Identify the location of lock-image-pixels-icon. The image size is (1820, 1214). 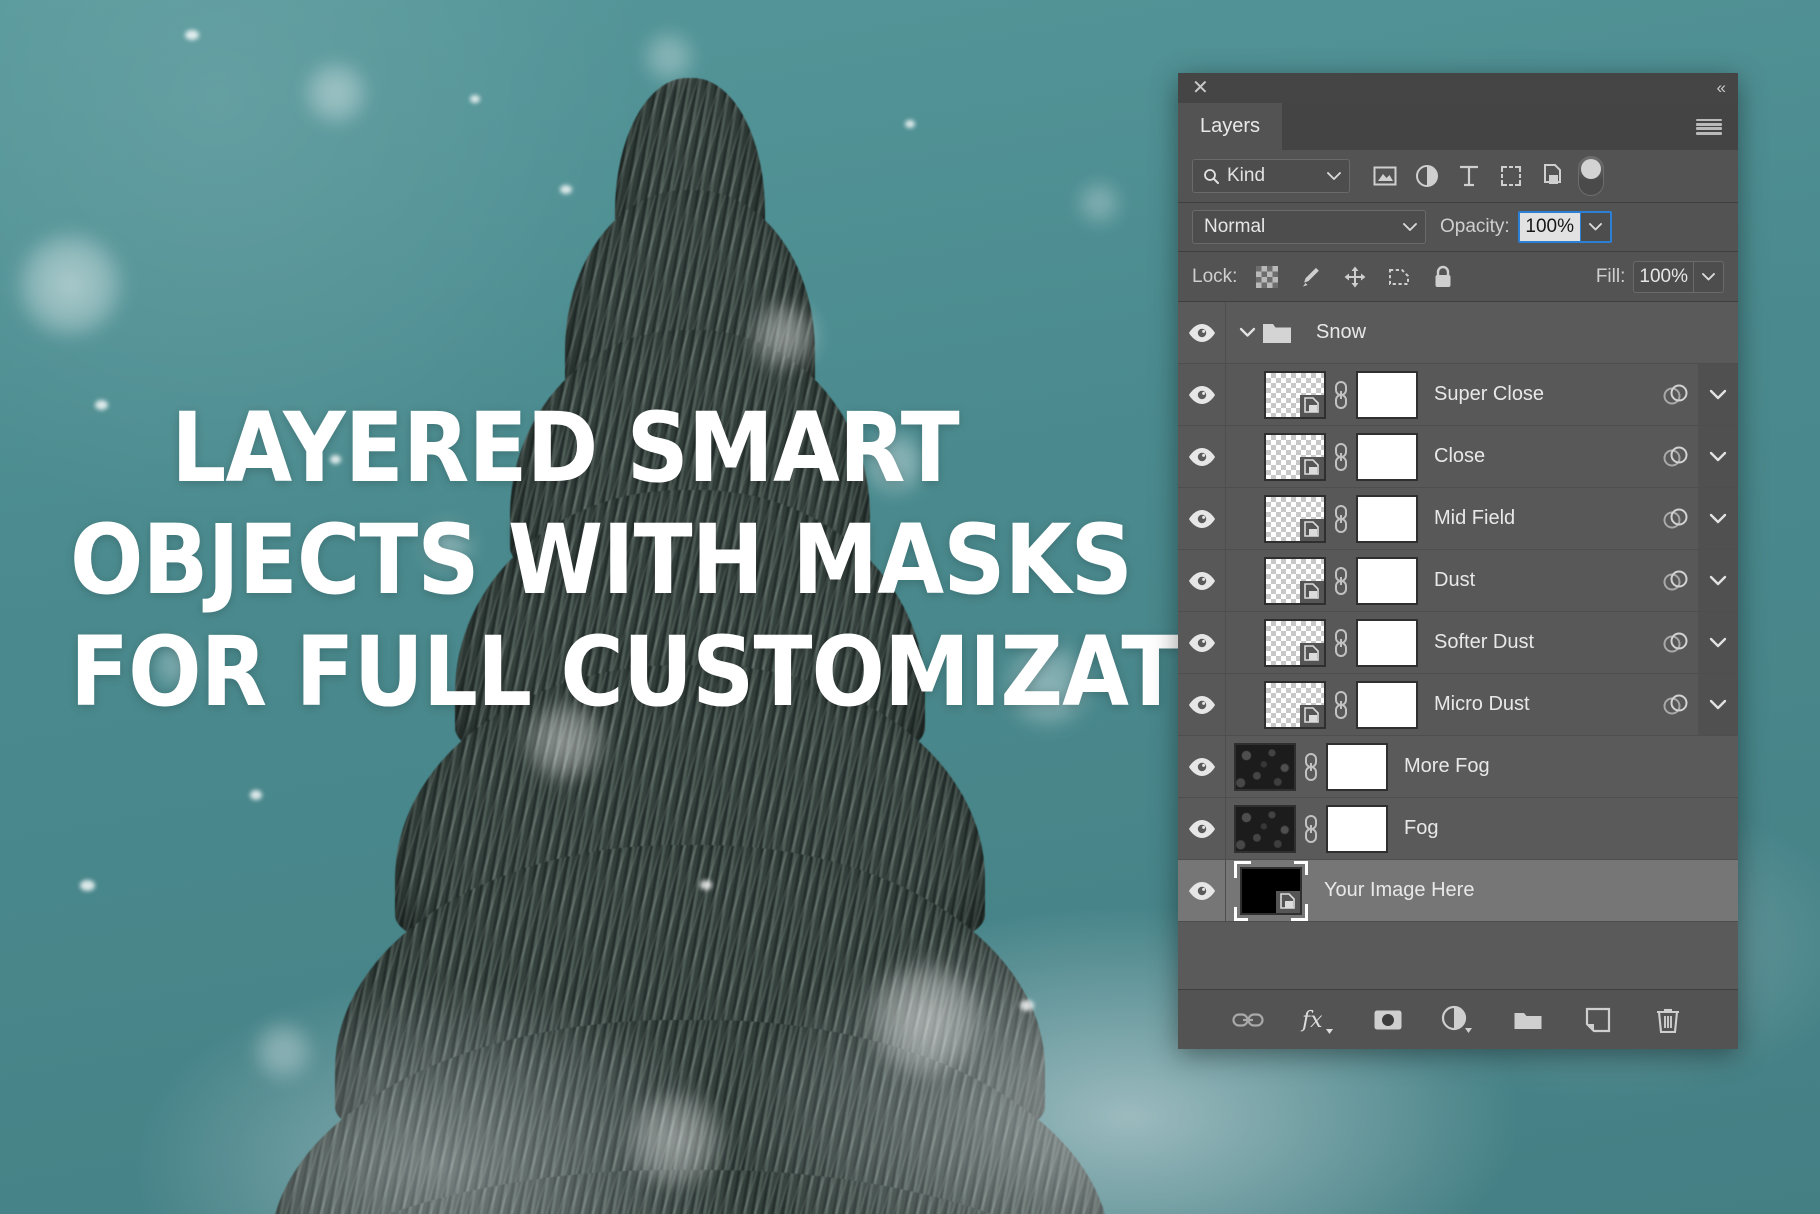
(1311, 277).